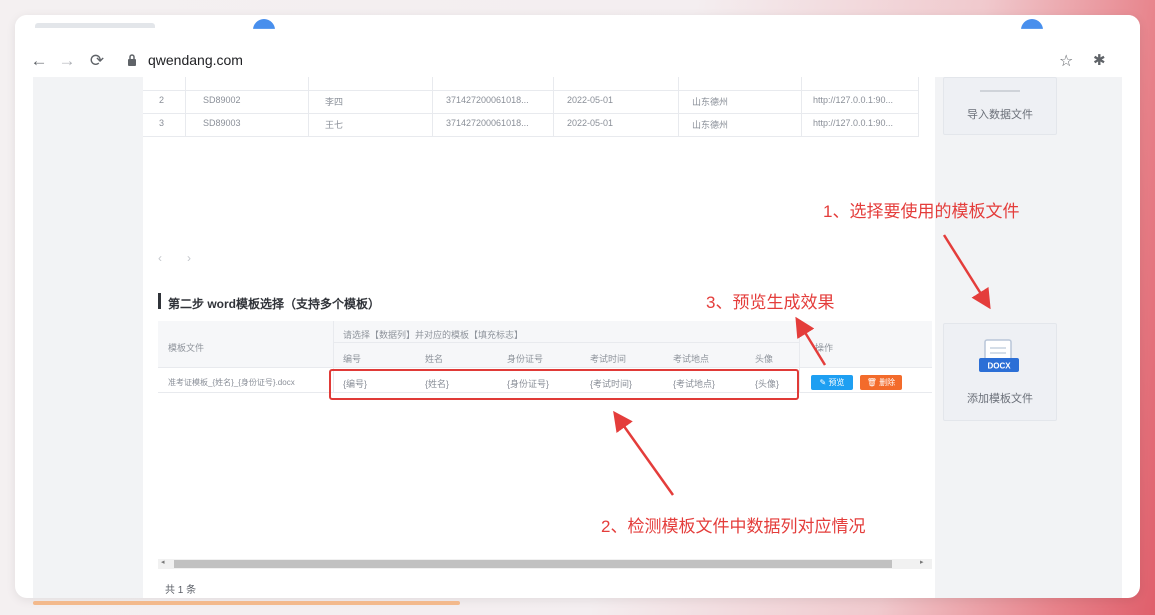 The width and height of the screenshot is (1155, 615). I want to click on annotation-step1: 1、选择要使用的模板文件, so click(921, 211).